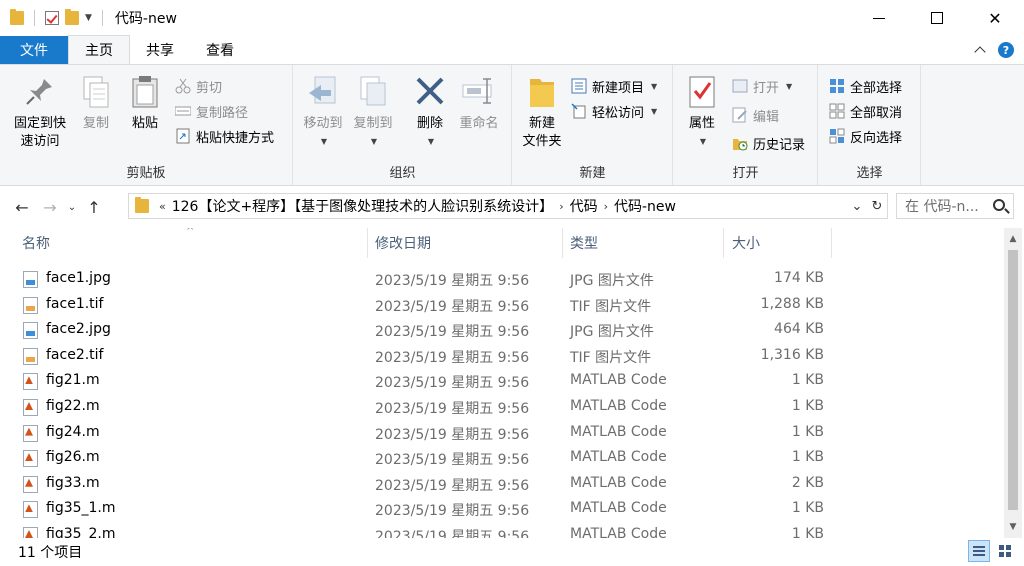  What do you see at coordinates (876, 88) in the screenshot?
I see `select-all-label: 全部选择` at bounding box center [876, 88].